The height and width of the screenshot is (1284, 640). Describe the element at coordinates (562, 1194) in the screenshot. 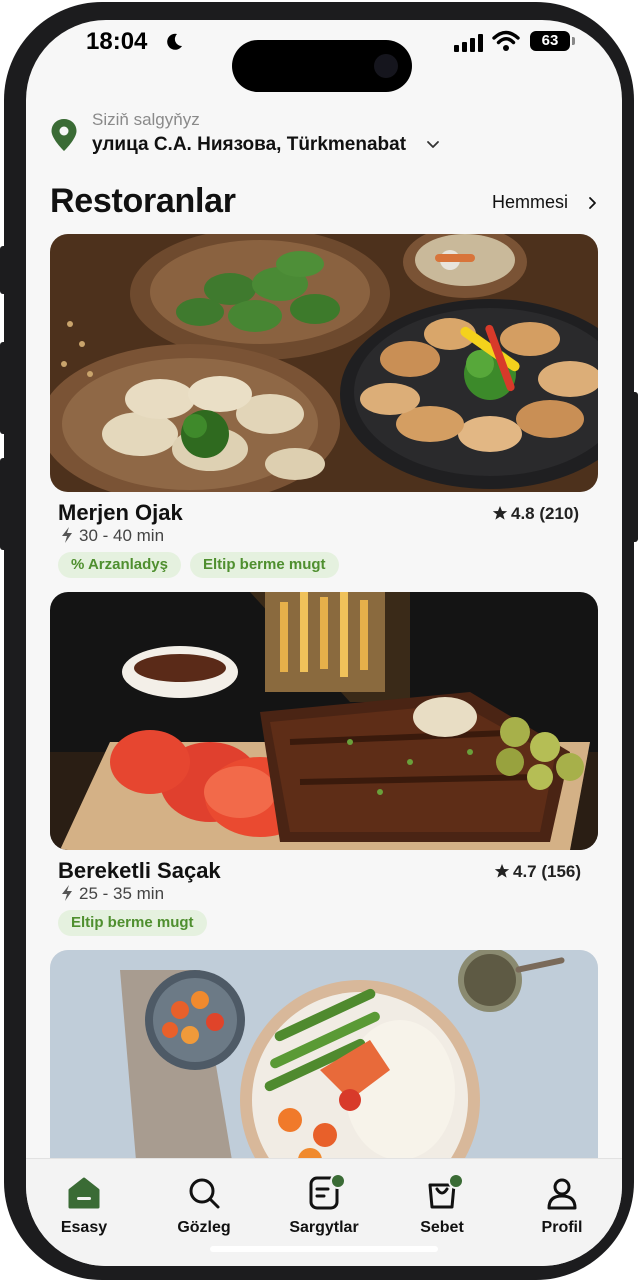

I see `profile-icon` at that location.